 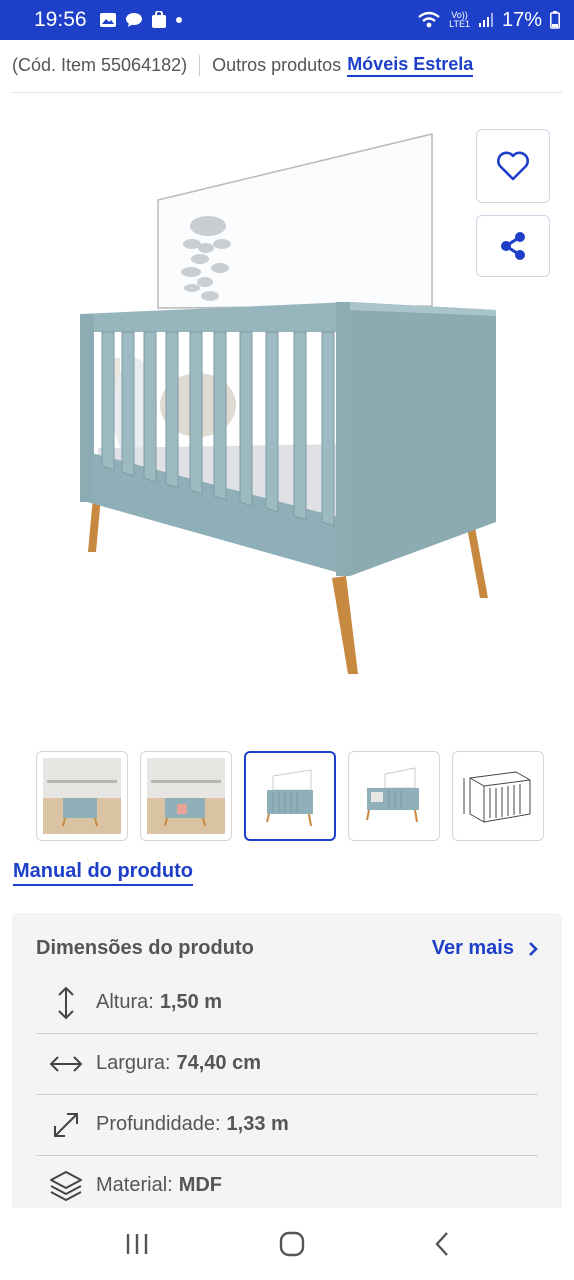 I want to click on dimension-drawing-thumbnail, so click(x=497, y=797).